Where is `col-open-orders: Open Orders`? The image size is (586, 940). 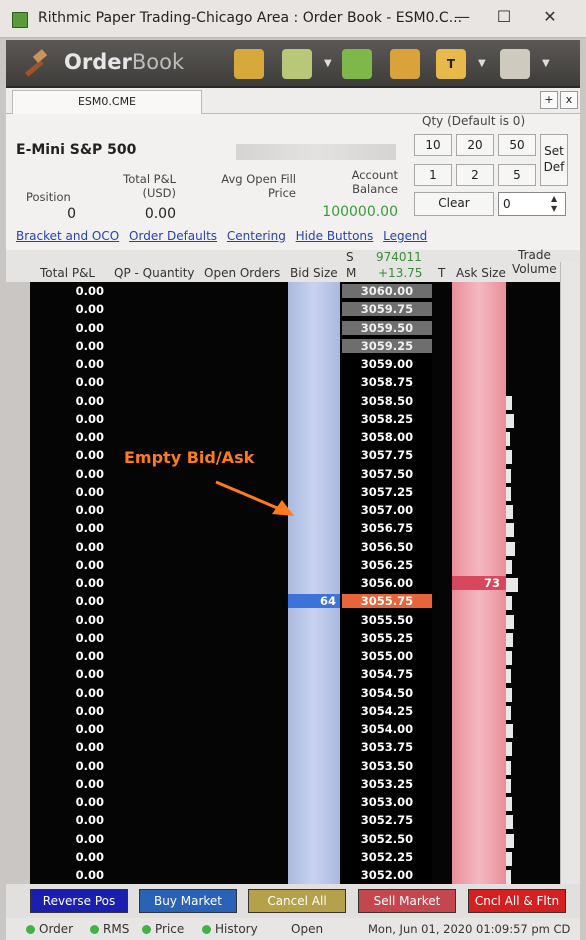 col-open-orders: Open Orders is located at coordinates (242, 273).